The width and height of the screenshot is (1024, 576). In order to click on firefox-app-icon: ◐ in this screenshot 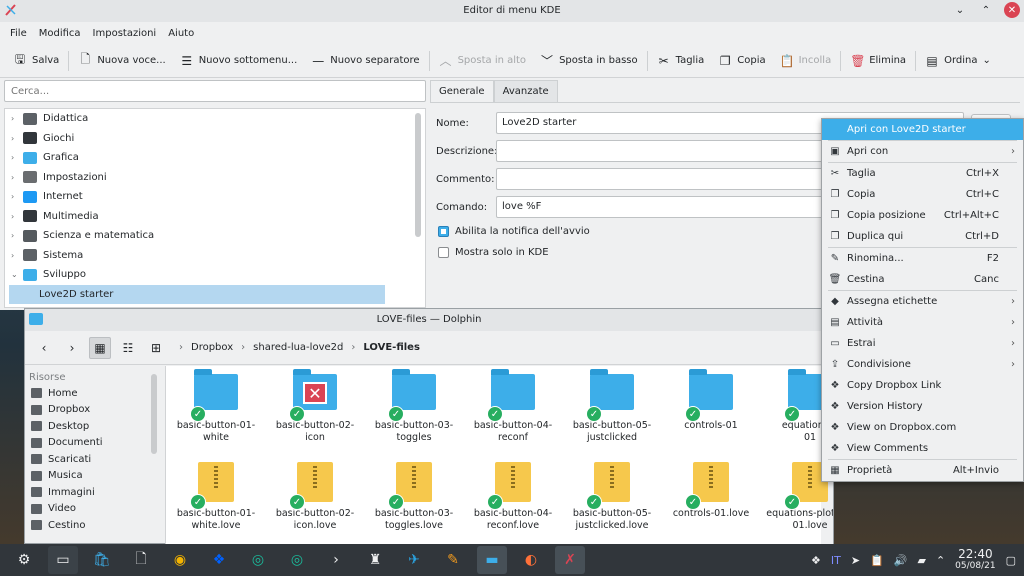, I will do `click(531, 560)`.